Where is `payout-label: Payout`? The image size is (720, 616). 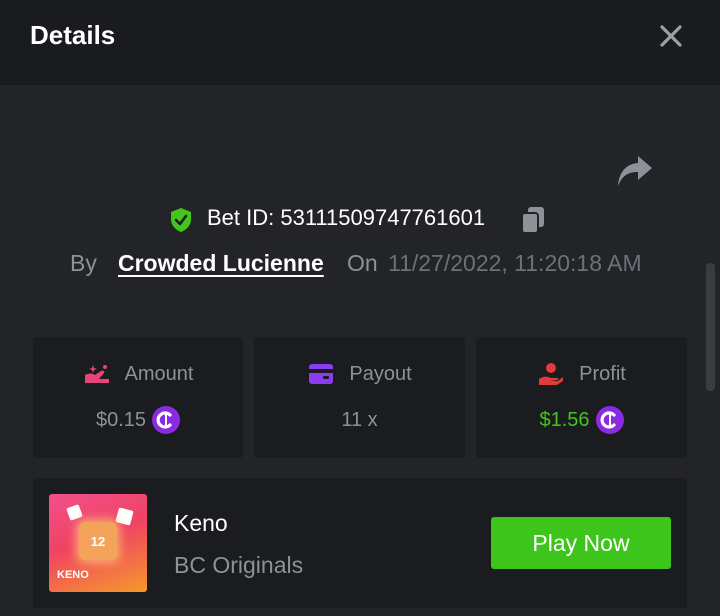
payout-label: Payout is located at coordinates (380, 373).